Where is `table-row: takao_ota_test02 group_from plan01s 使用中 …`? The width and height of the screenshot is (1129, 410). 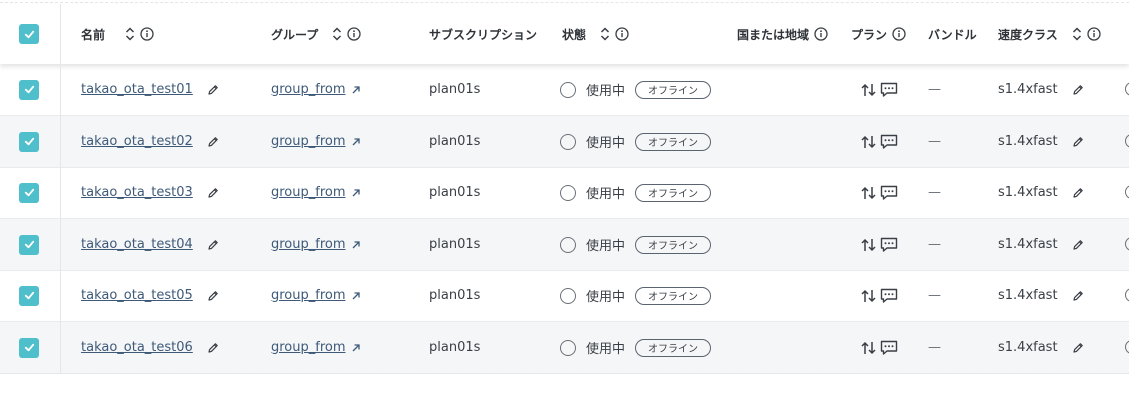 table-row: takao_ota_test02 group_from plan01s 使用中 … is located at coordinates (564, 142).